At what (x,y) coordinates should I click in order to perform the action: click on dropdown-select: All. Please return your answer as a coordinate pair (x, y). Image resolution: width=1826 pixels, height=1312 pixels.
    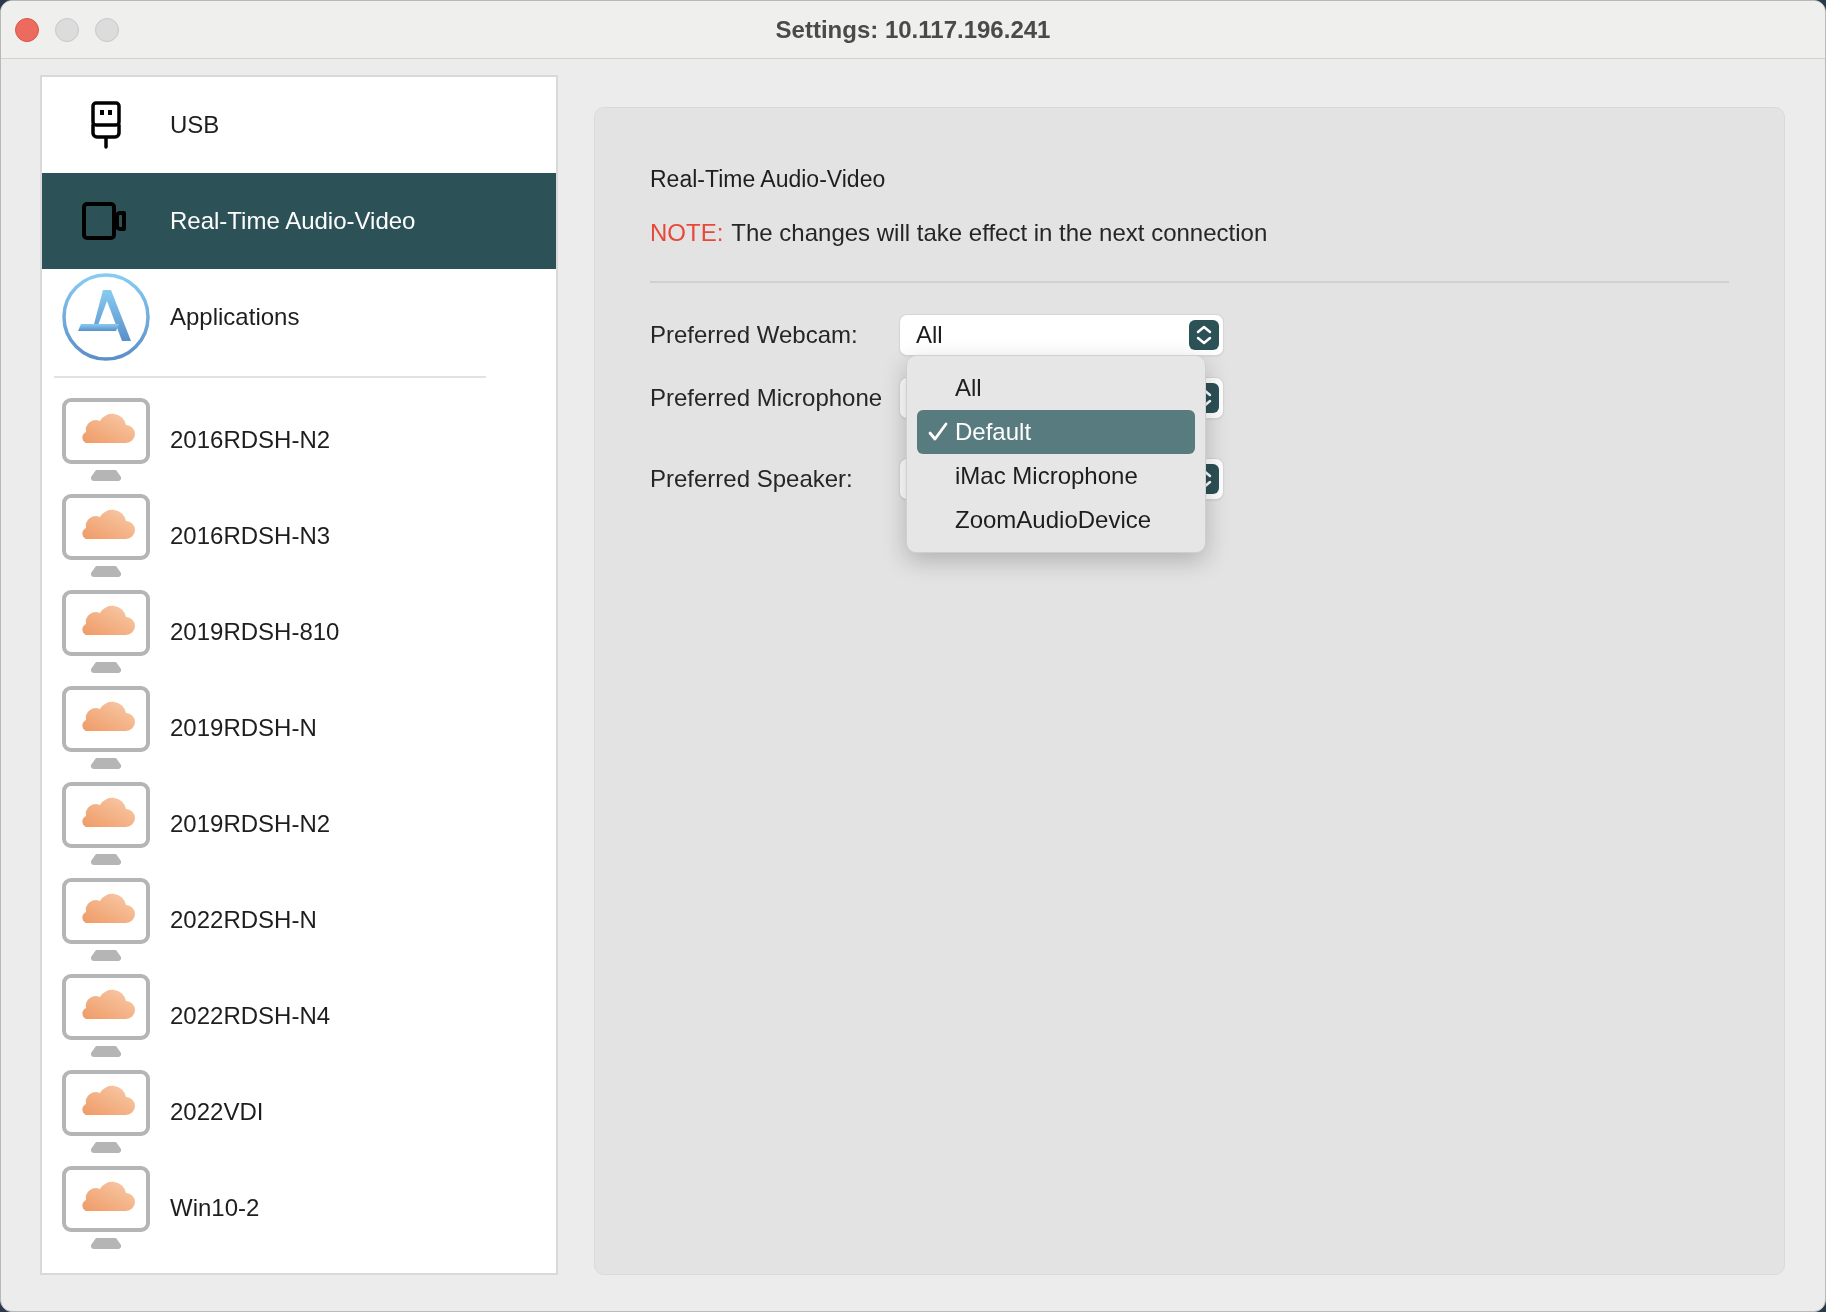
    Looking at the image, I should click on (1061, 335).